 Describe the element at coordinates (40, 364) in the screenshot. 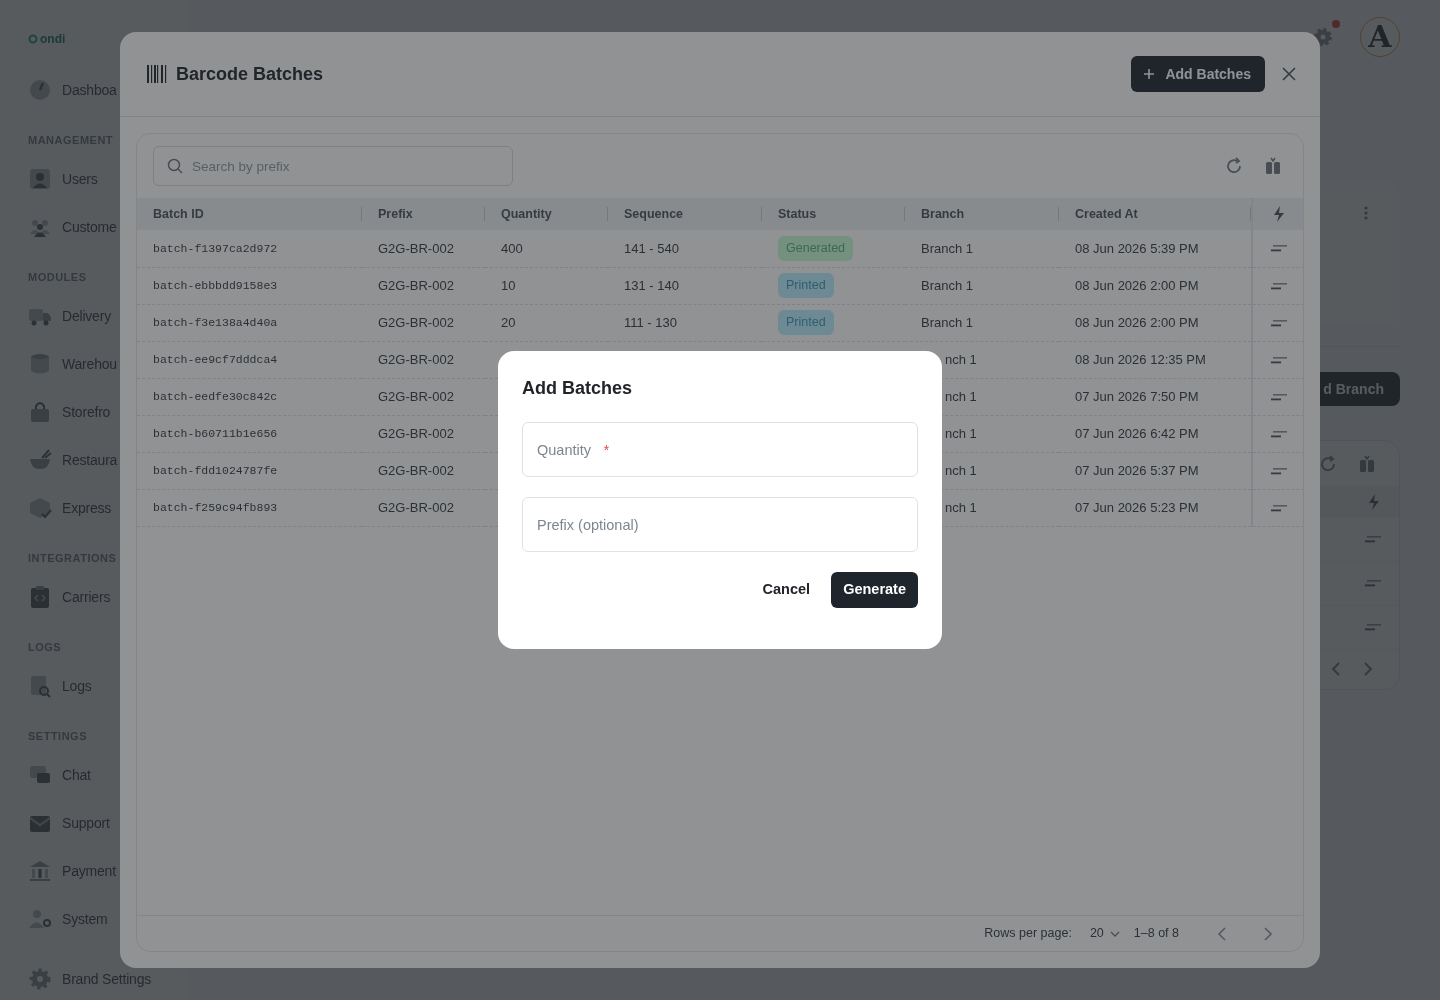

I see `cylinder-icon` at that location.